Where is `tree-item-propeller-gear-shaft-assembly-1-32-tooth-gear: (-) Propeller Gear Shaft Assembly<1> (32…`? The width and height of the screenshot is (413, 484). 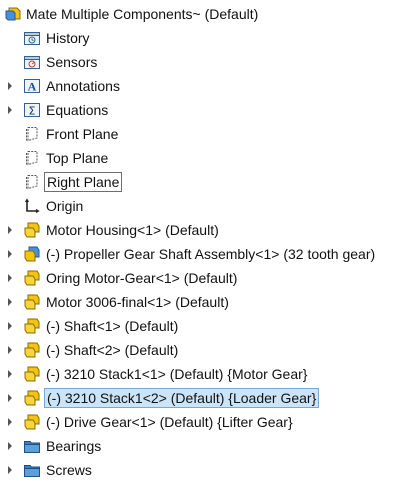 tree-item-propeller-gear-shaft-assembly-1-32-tooth-gear: (-) Propeller Gear Shaft Assembly<1> (32… is located at coordinates (206, 254).